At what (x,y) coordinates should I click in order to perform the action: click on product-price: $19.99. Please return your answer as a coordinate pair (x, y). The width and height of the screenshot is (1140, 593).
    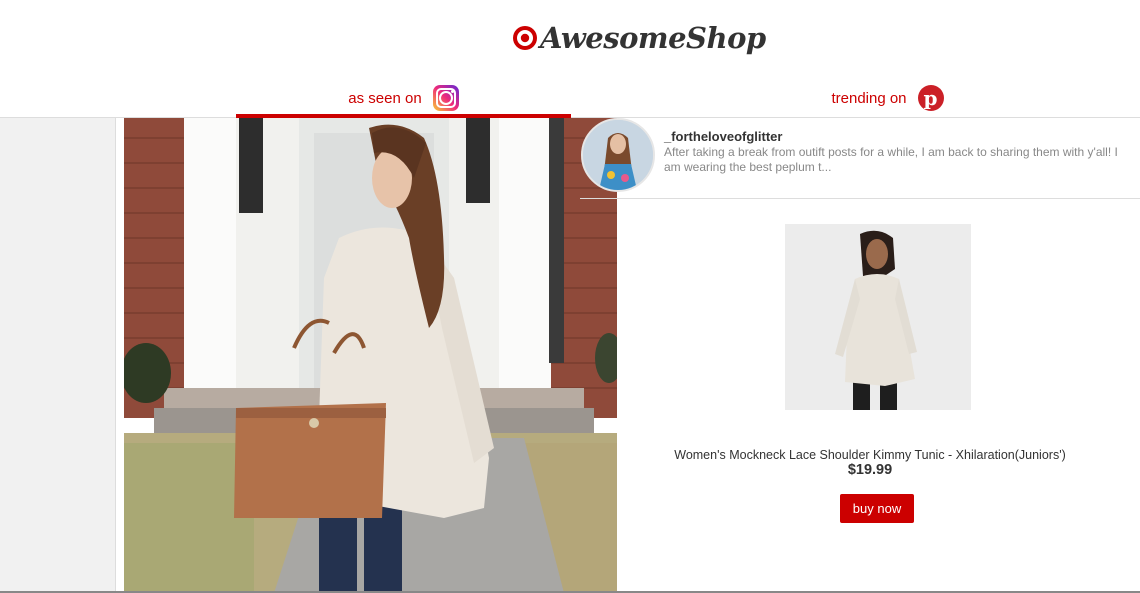
    Looking at the image, I should click on (870, 470).